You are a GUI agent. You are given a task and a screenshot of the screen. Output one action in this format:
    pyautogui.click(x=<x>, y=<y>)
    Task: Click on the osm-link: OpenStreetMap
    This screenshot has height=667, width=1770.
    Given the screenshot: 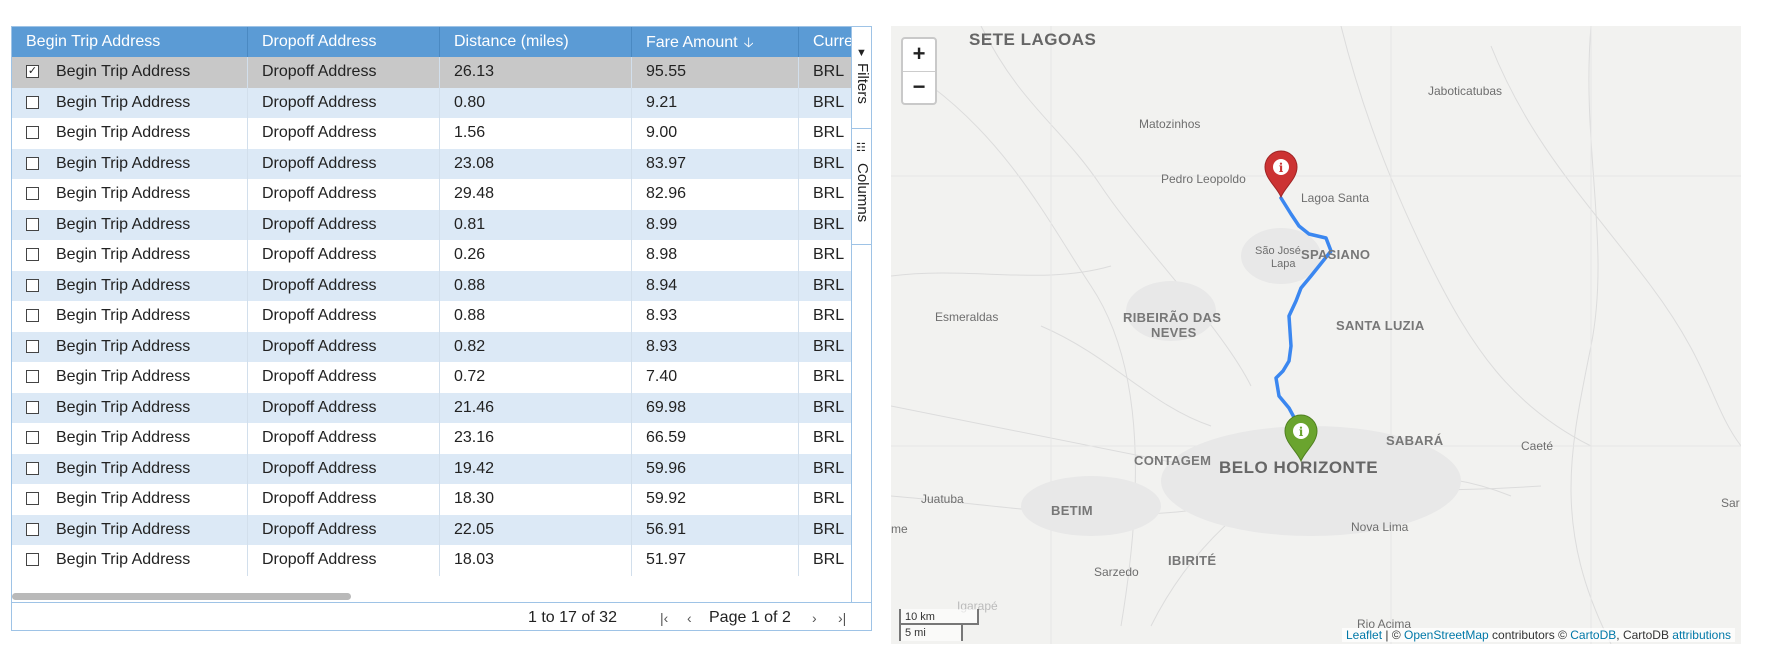 What is the action you would take?
    pyautogui.click(x=1446, y=635)
    